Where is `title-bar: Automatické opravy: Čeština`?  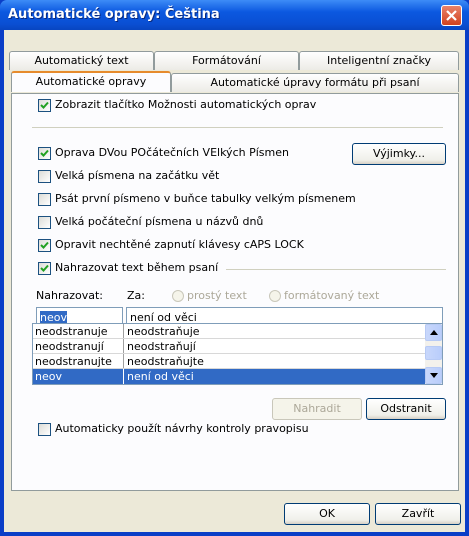 title-bar: Automatické opravy: Čeština is located at coordinates (234, 15).